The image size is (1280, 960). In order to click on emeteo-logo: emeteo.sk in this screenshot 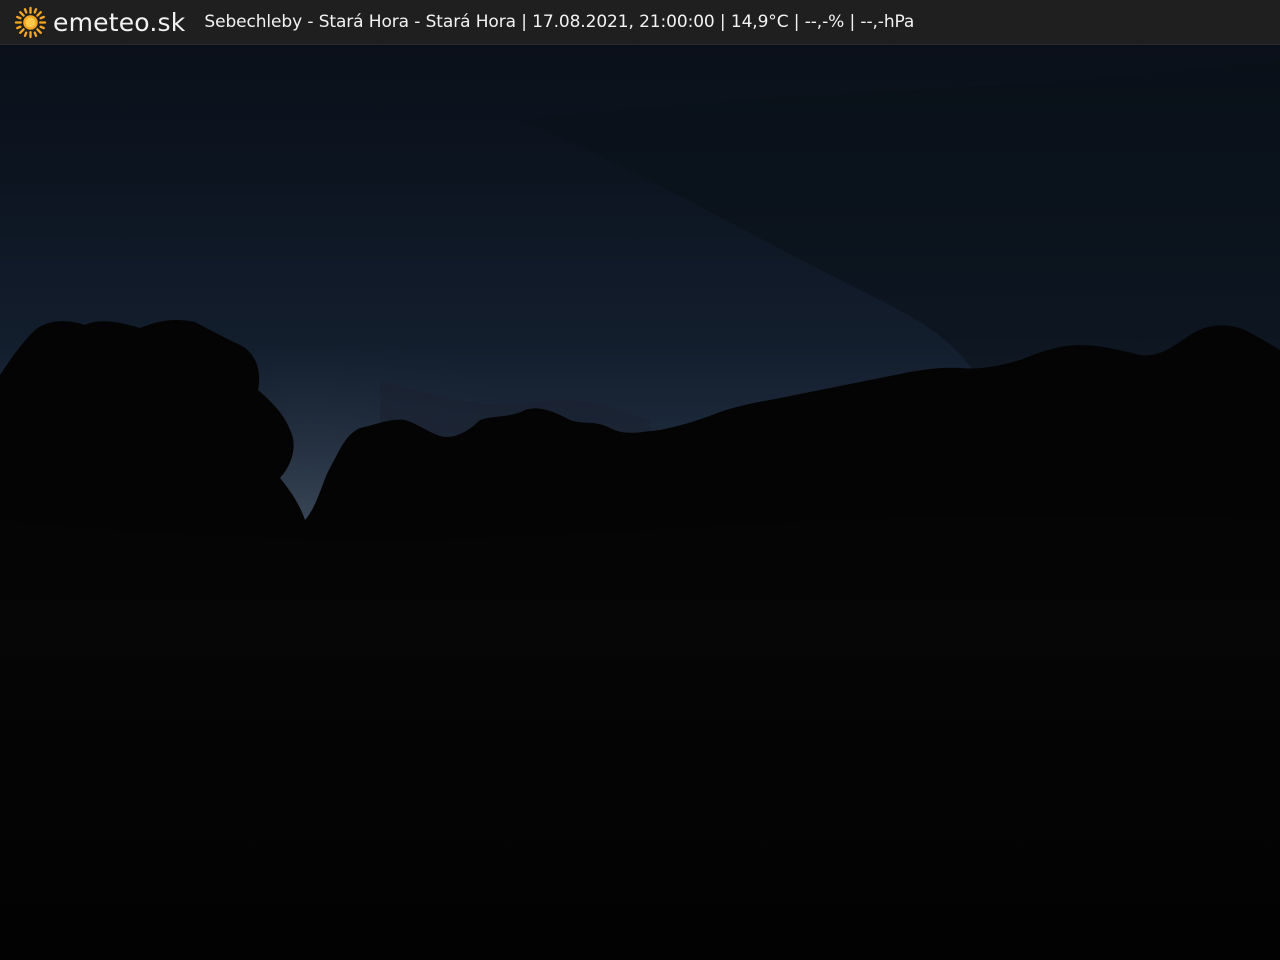, I will do `click(99, 22)`.